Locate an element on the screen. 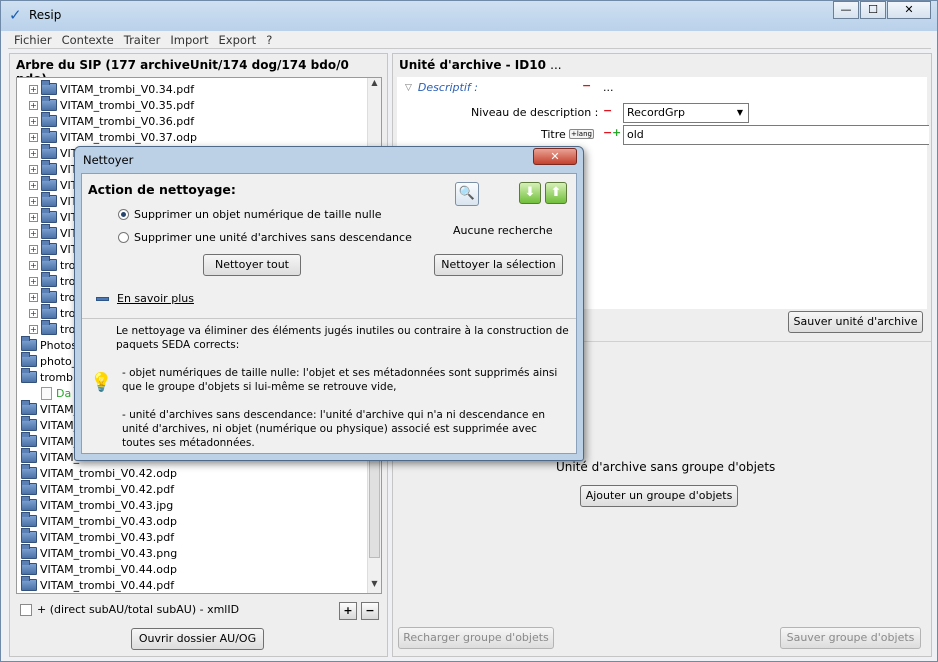  reload-object-group-button: Recharger groupe d'objets is located at coordinates (476, 638).